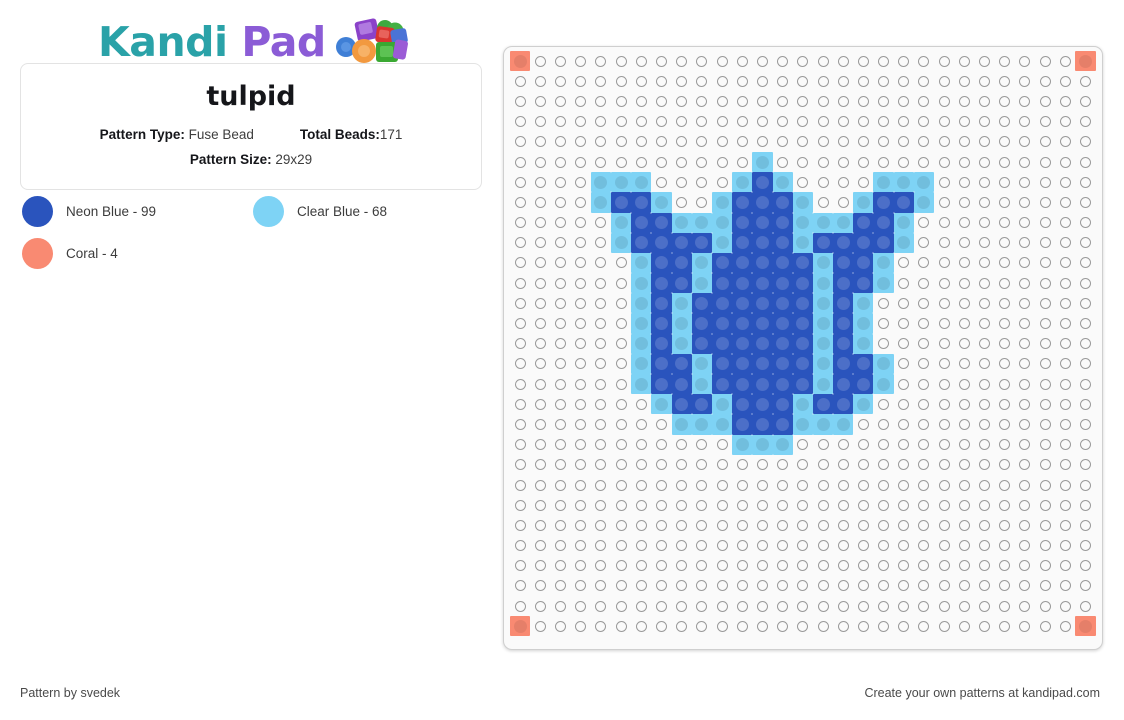 The width and height of the screenshot is (1124, 720). What do you see at coordinates (135, 253) in the screenshot?
I see `legend-item: Coral - 4` at bounding box center [135, 253].